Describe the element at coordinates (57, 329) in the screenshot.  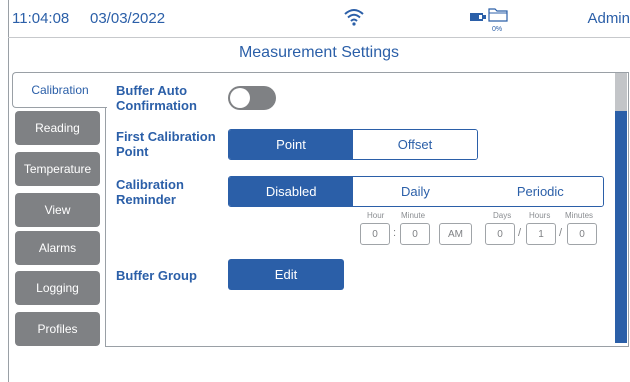
I see `tab-profiles: Profiles` at that location.